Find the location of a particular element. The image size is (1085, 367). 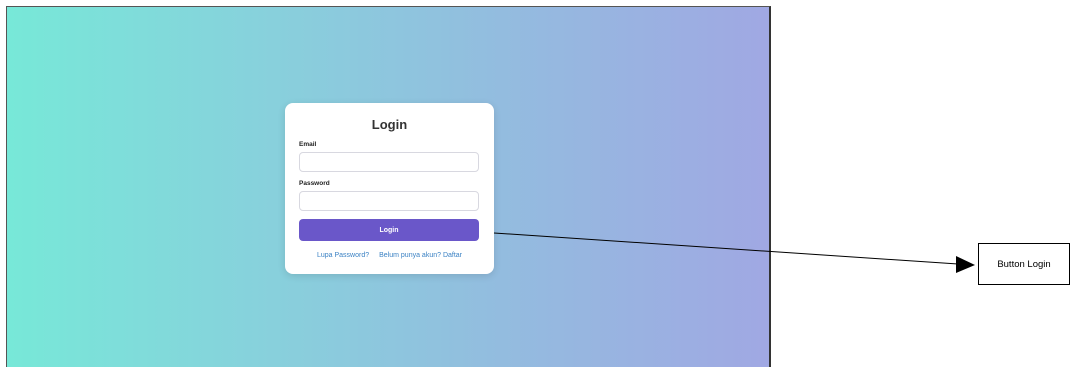

annotation-label: Button Login is located at coordinates (1024, 264).